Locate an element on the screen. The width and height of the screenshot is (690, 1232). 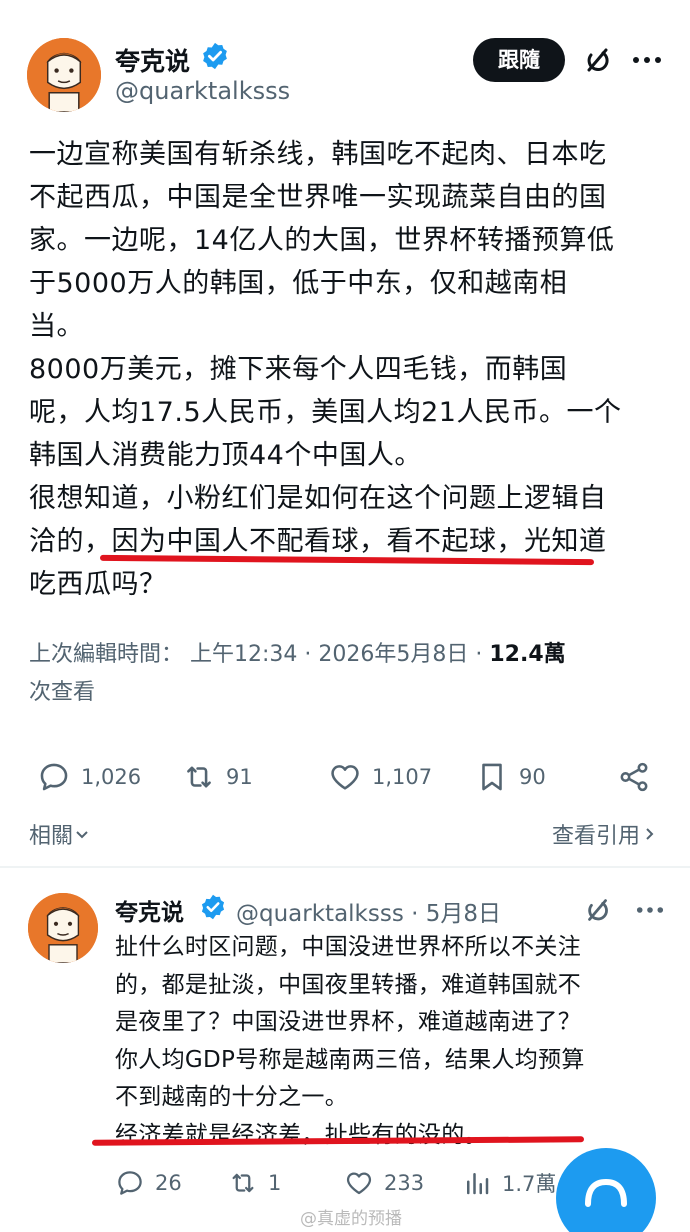
post-line: 很想知道，小粉红们是如何在这个问题上逻辑自 is located at coordinates (318, 498).